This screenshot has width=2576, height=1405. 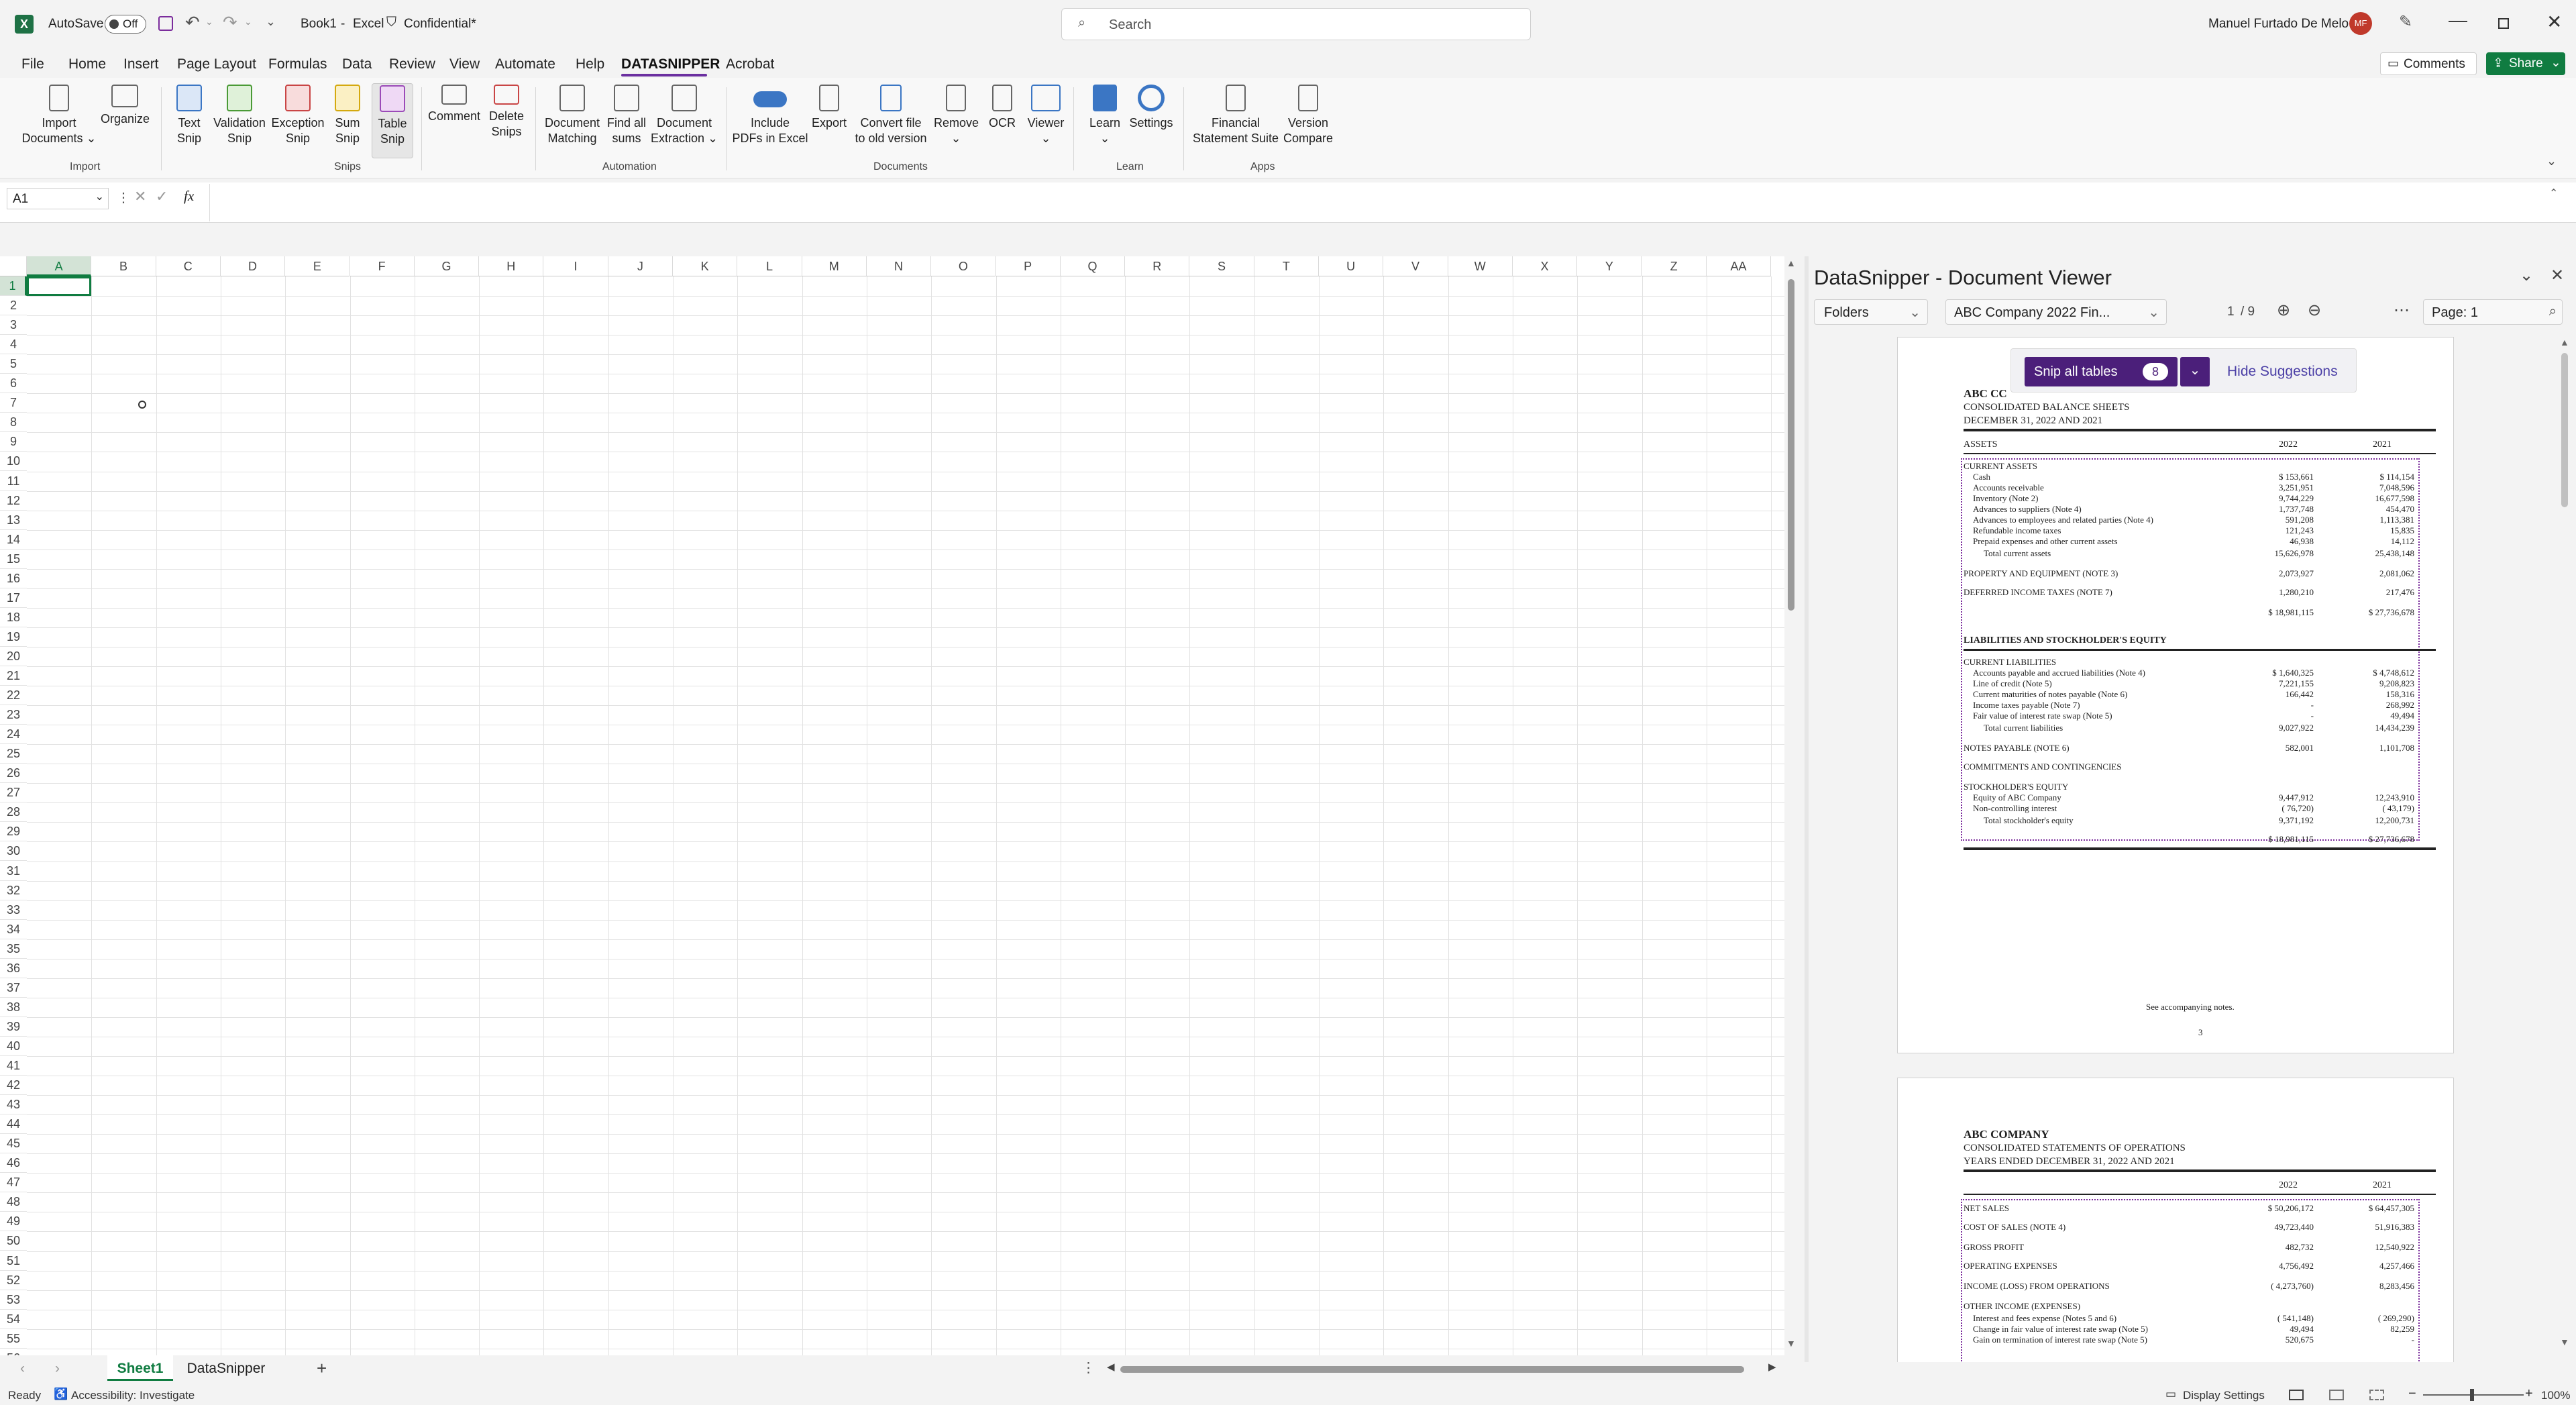 What do you see at coordinates (705, 266) in the screenshot?
I see `column-header-k: K` at bounding box center [705, 266].